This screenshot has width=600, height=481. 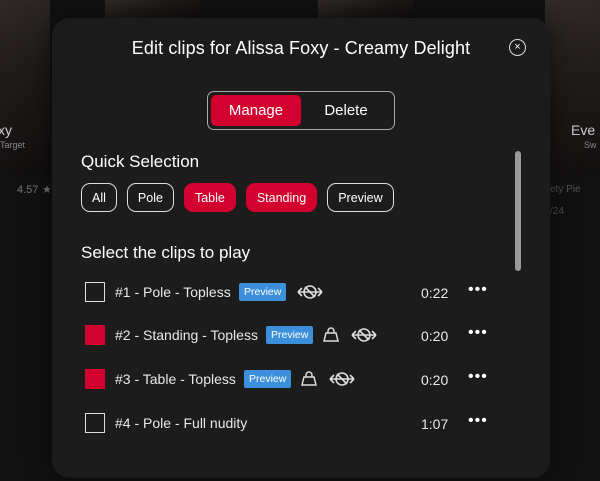 What do you see at coordinates (237, 197) in the screenshot?
I see `quick-selection-chips: All Pole Table Standing Preview` at bounding box center [237, 197].